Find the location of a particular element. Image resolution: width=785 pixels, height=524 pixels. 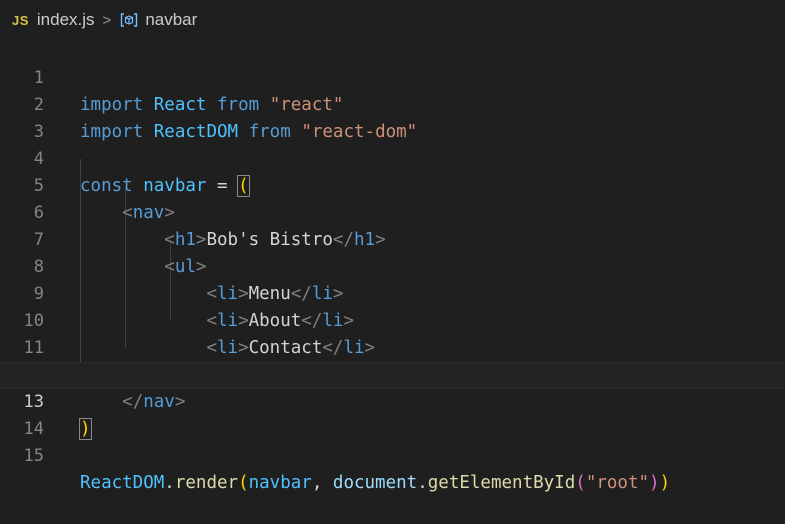

code-line: 12 </nav> is located at coordinates (392, 373).